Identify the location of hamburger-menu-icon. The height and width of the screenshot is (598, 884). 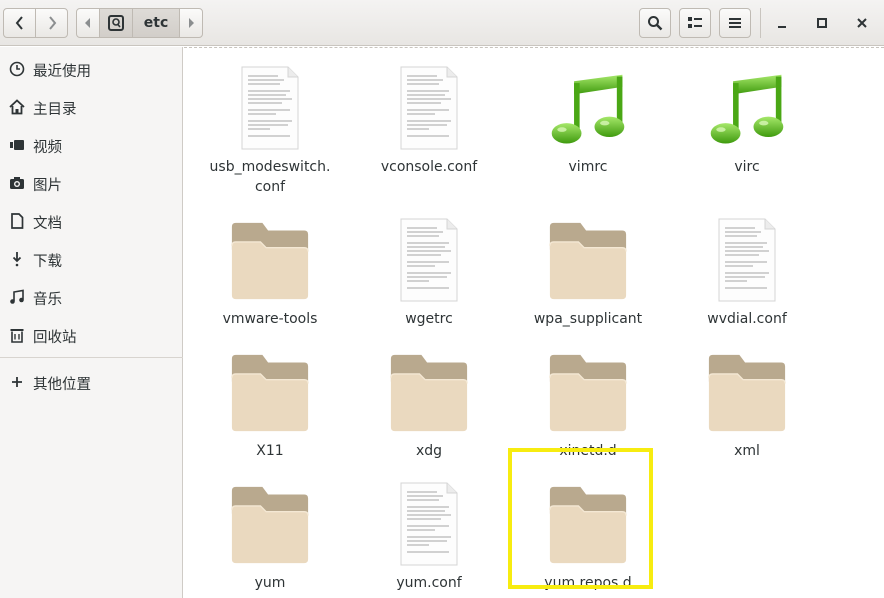
(735, 23).